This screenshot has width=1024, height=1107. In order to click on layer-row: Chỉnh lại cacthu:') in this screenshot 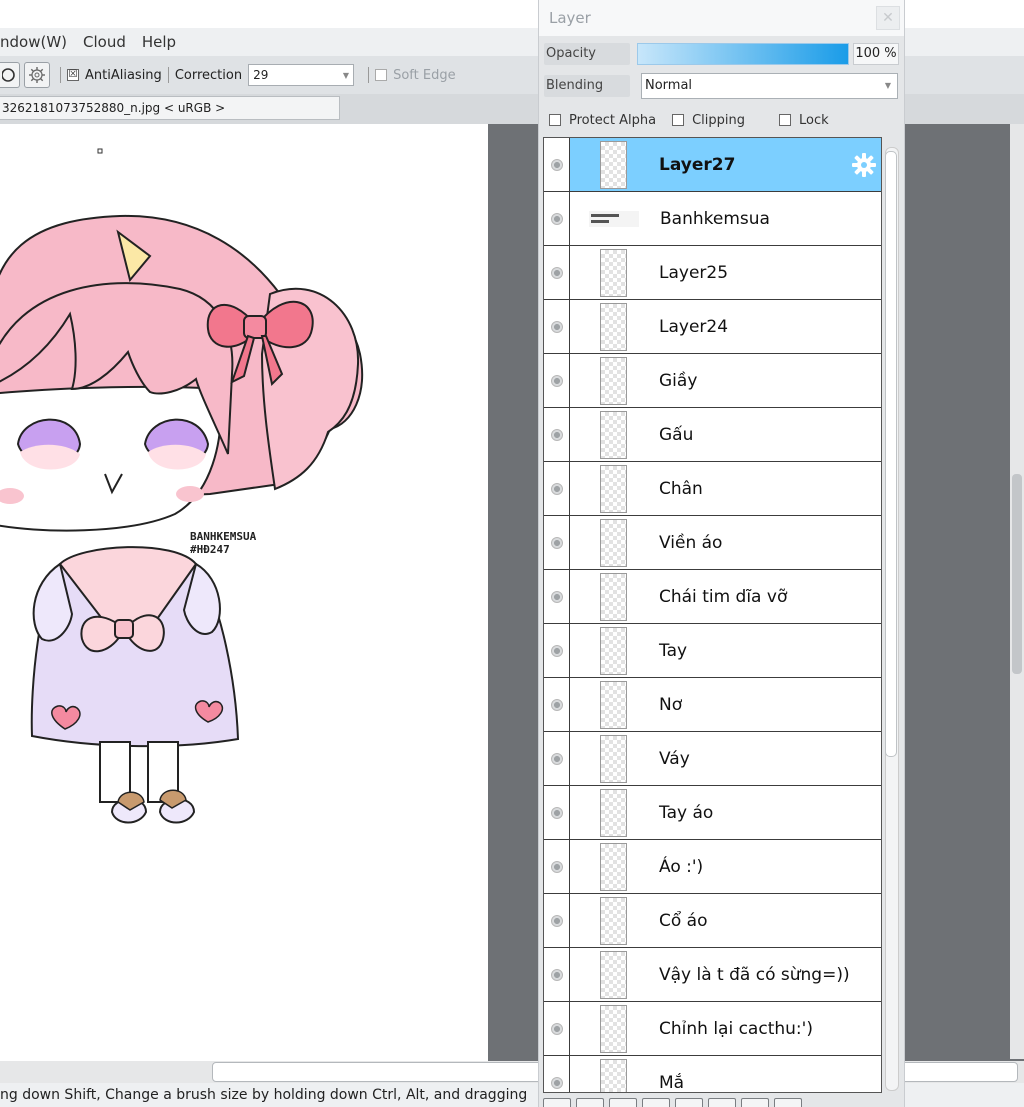, I will do `click(712, 1029)`.